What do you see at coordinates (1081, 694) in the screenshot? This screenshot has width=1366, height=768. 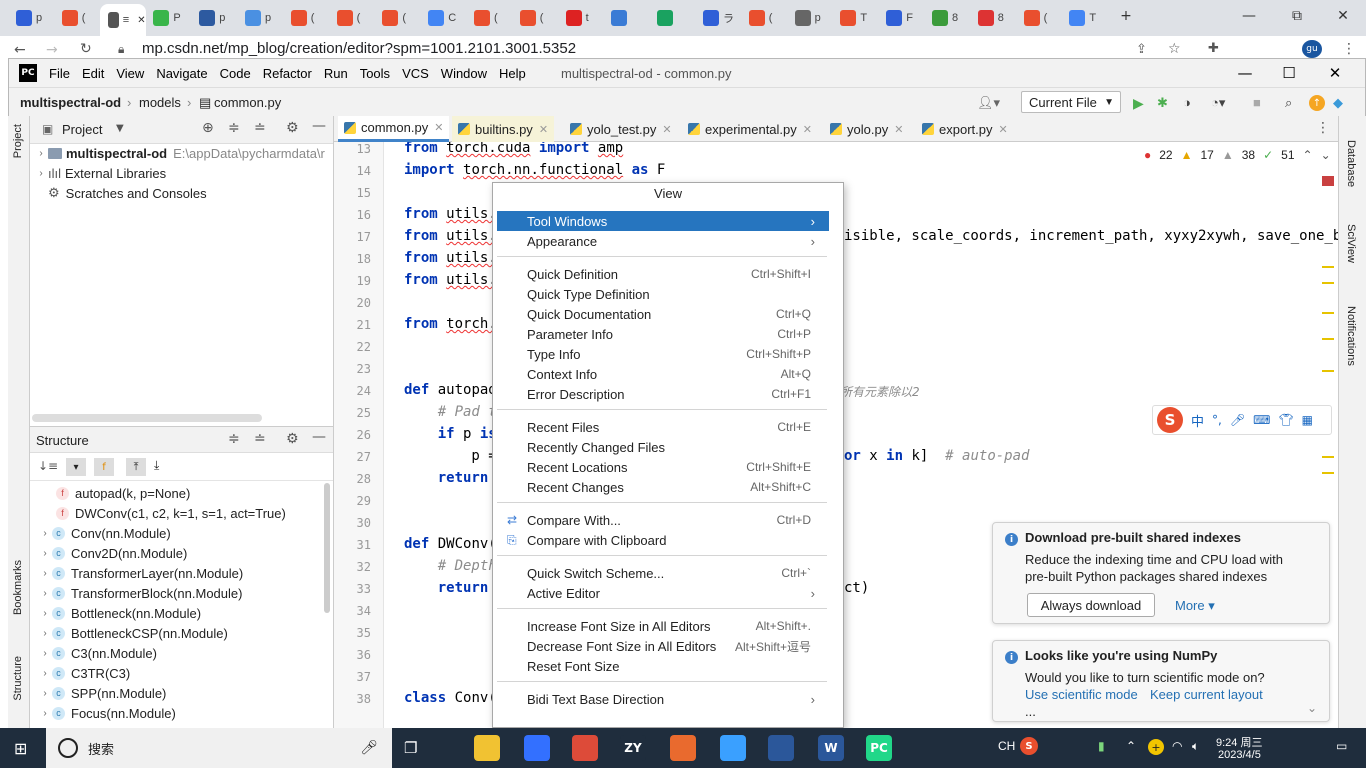 I see `use-scientific-mode-link: Use scientific mode` at bounding box center [1081, 694].